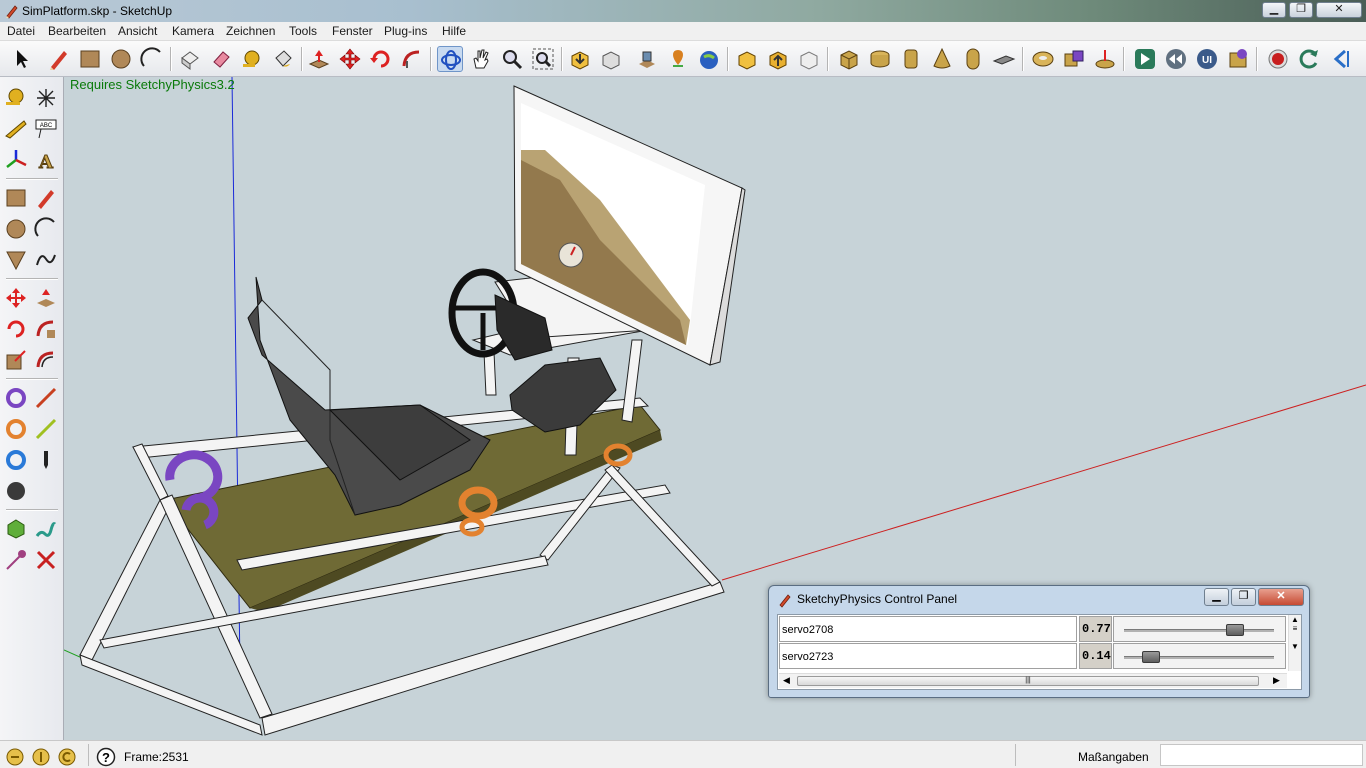  Describe the element at coordinates (1261, 755) in the screenshot. I see `measurements-input` at that location.